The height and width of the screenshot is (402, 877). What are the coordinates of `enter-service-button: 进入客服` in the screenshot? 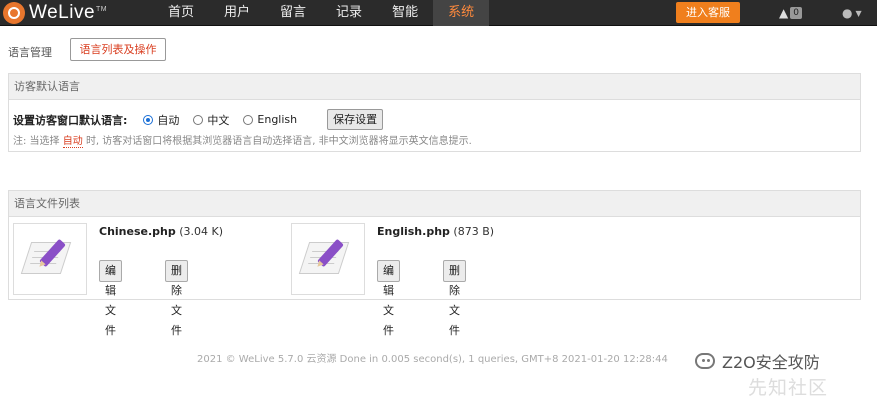 It's located at (708, 12).